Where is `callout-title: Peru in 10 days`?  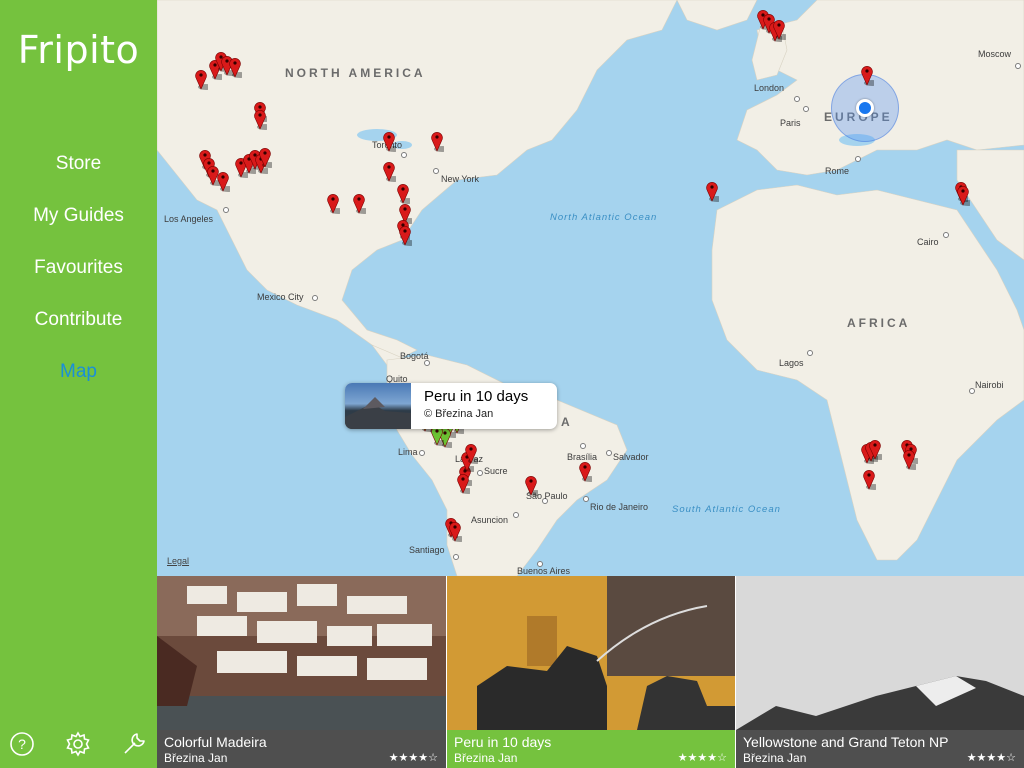 callout-title: Peru in 10 days is located at coordinates (476, 396).